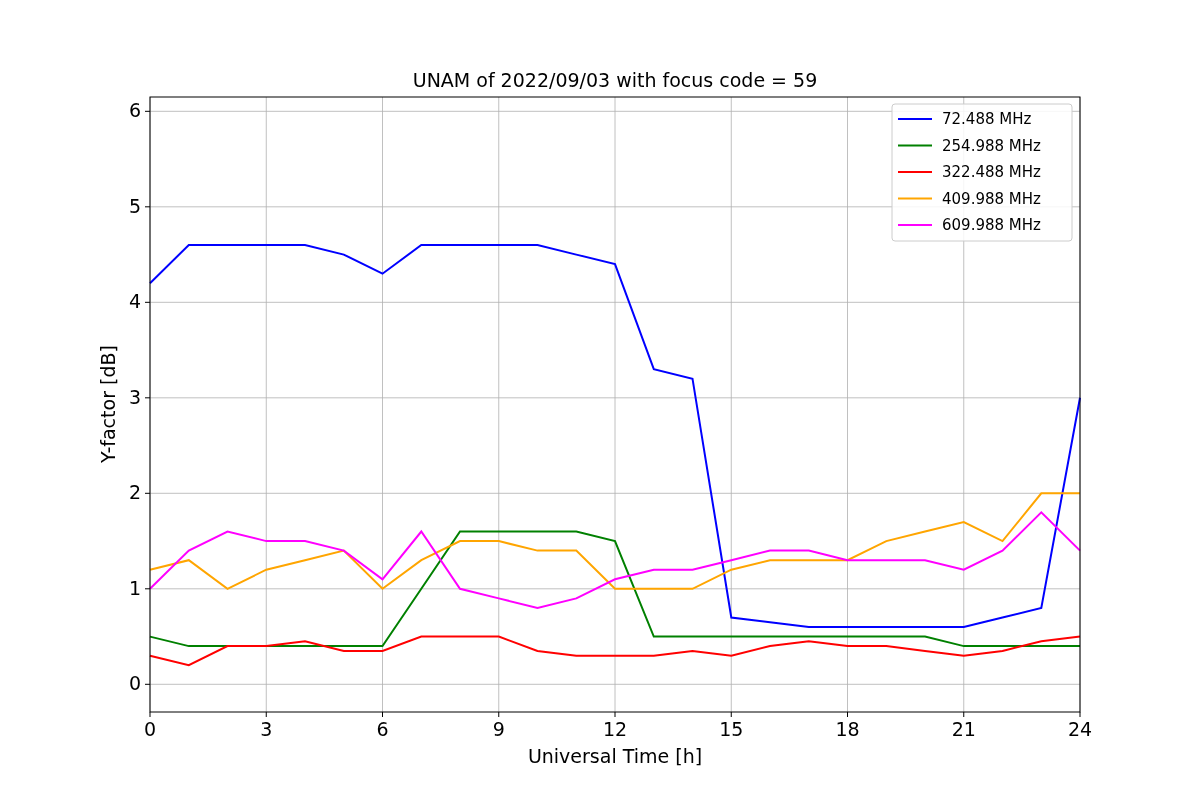 The image size is (1200, 800). I want to click on legend-label: 72.488 MHz, so click(987, 119).